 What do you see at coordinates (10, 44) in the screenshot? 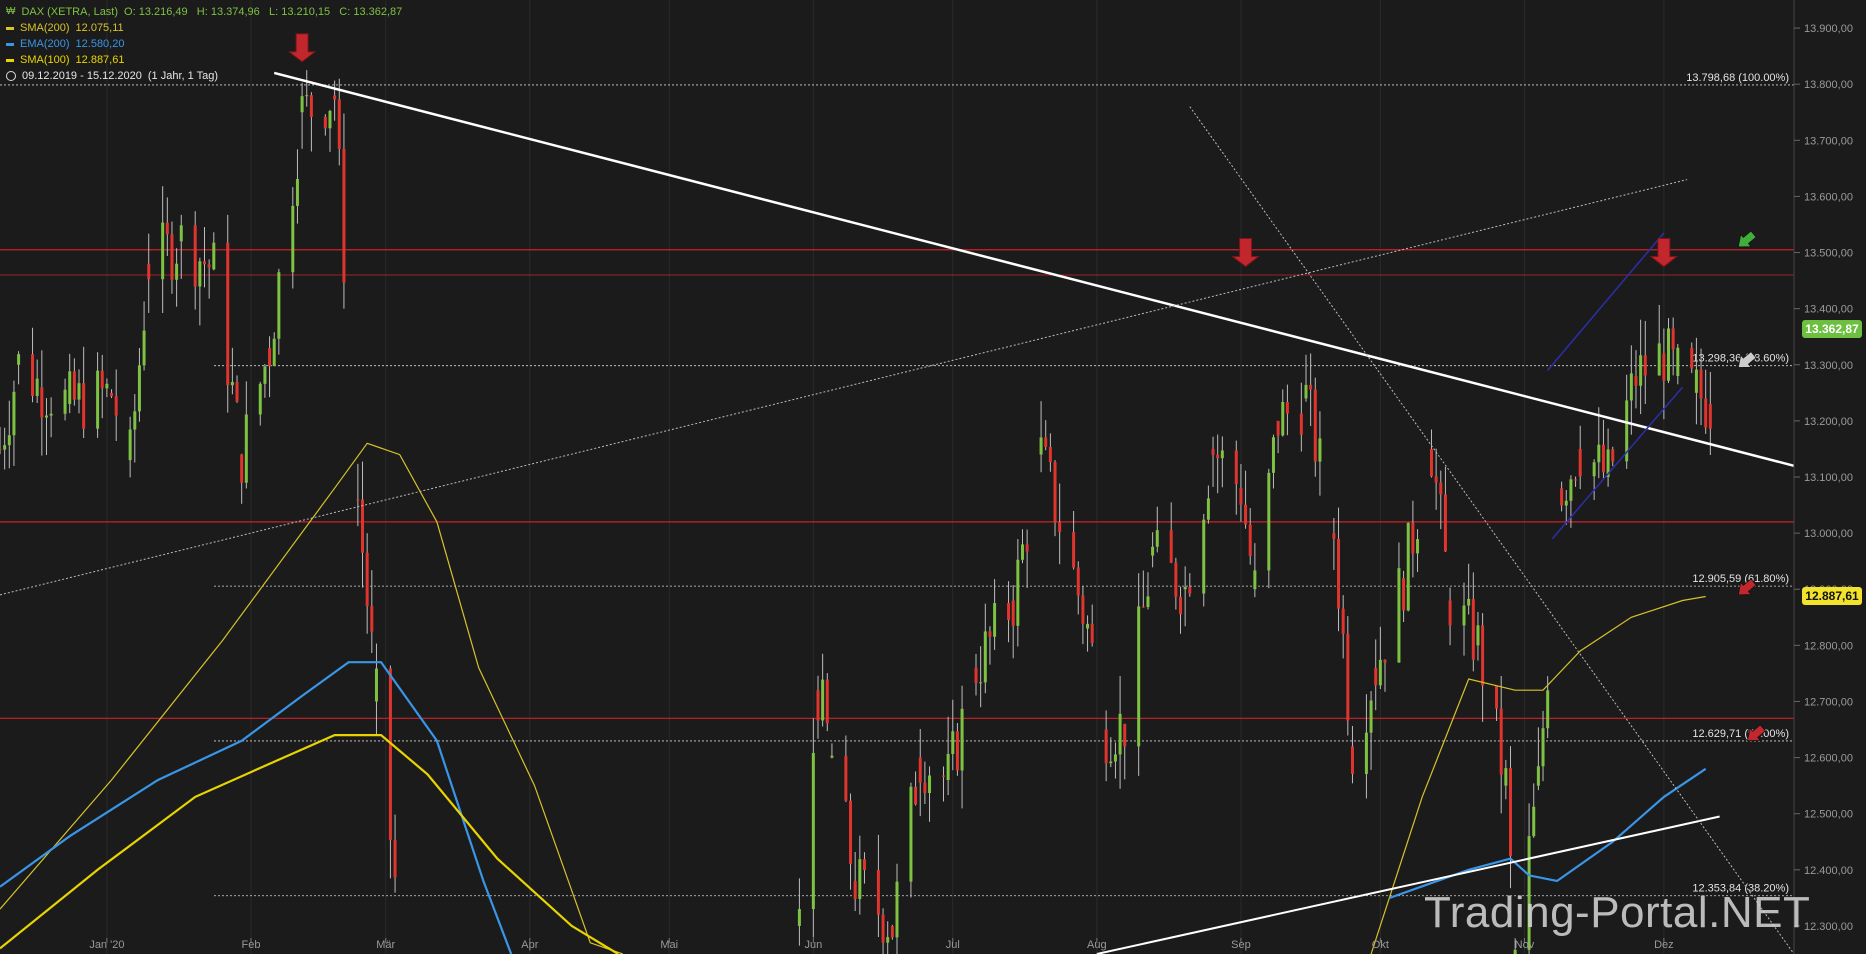
I see `legend-ema200-swatch` at bounding box center [10, 44].